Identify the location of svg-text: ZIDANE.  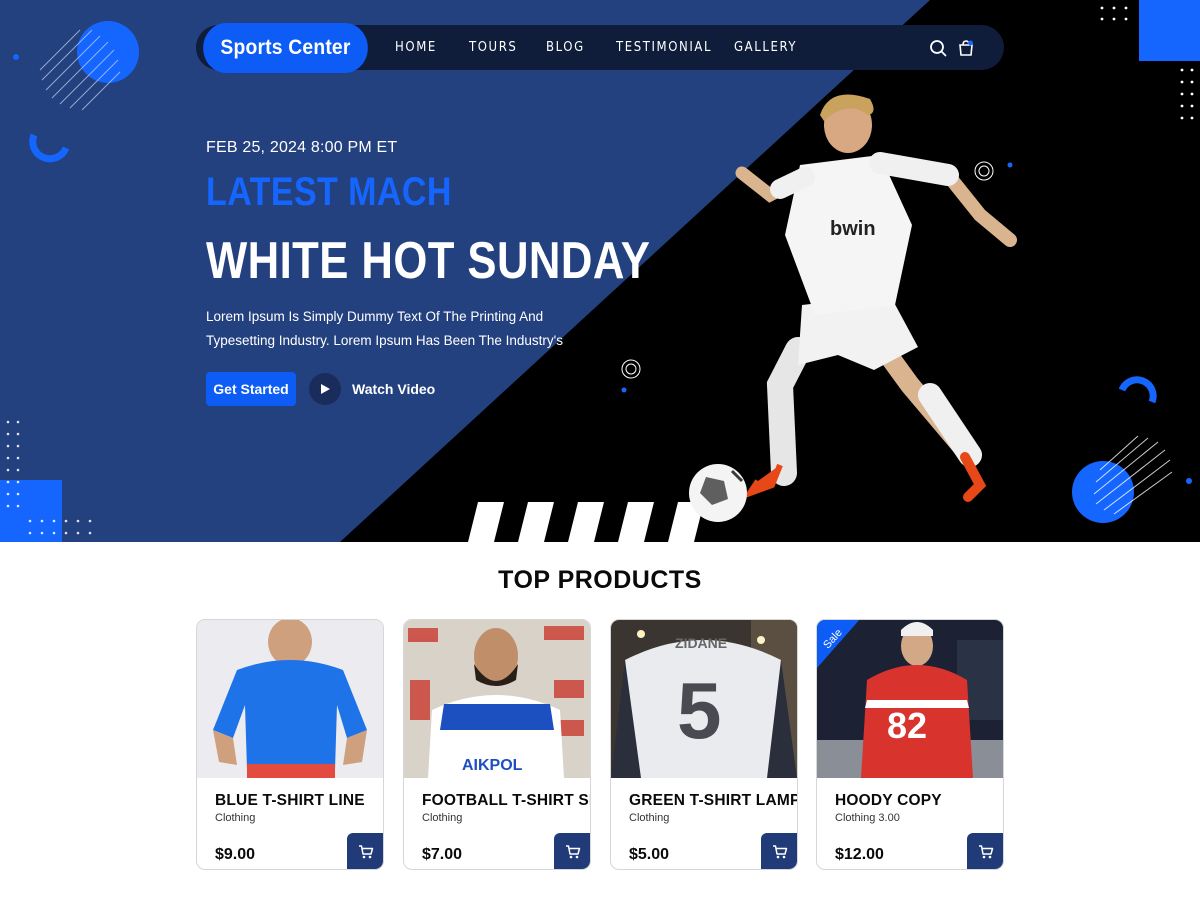
(701, 643).